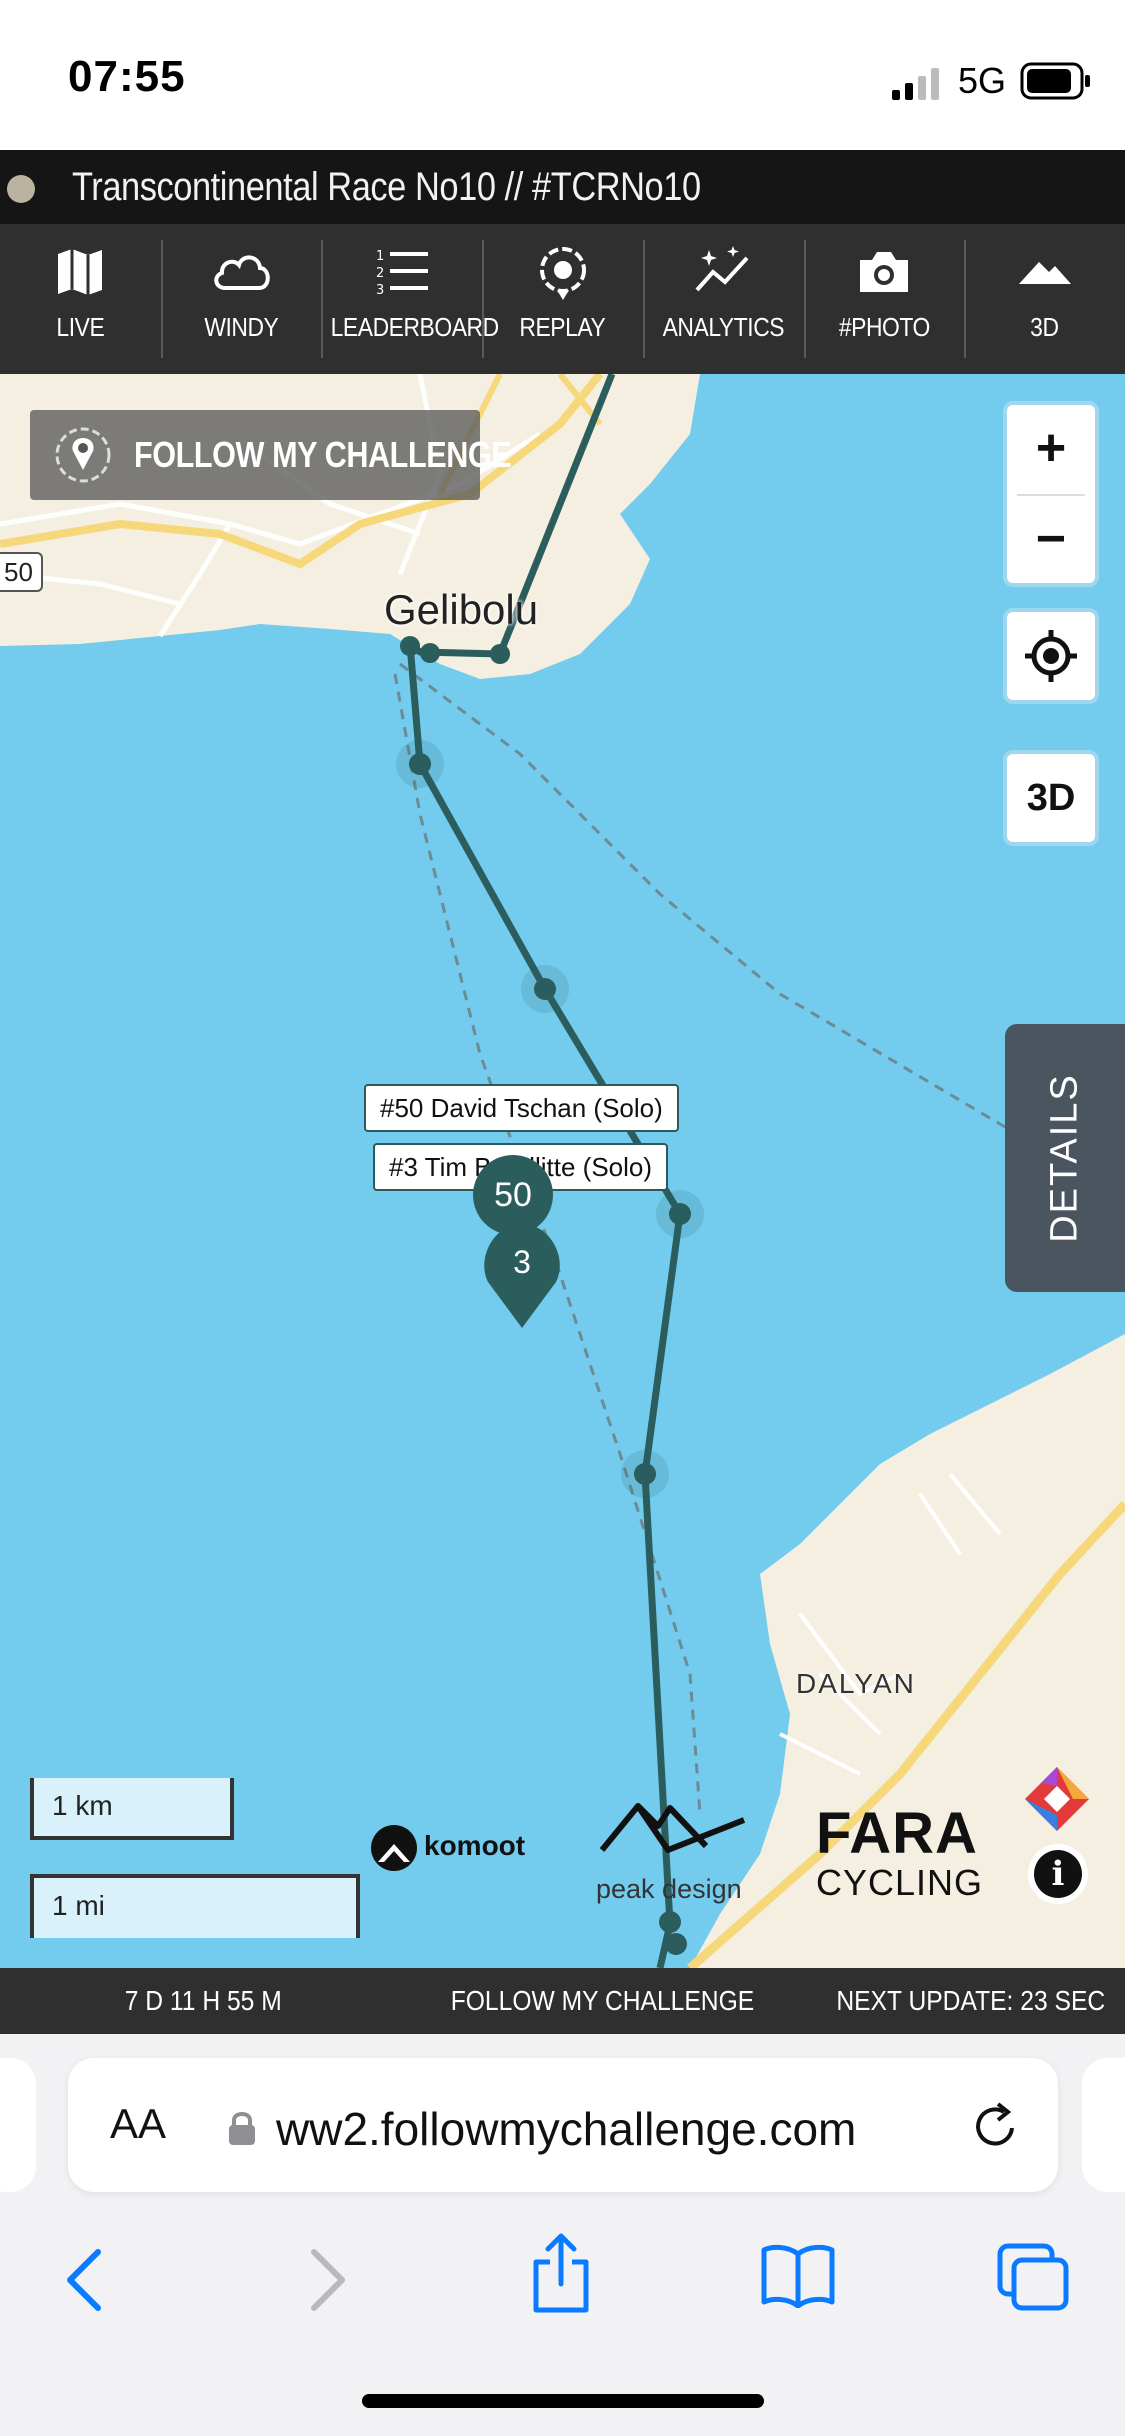  What do you see at coordinates (1051, 540) in the screenshot?
I see `zoom-out-button: −` at bounding box center [1051, 540].